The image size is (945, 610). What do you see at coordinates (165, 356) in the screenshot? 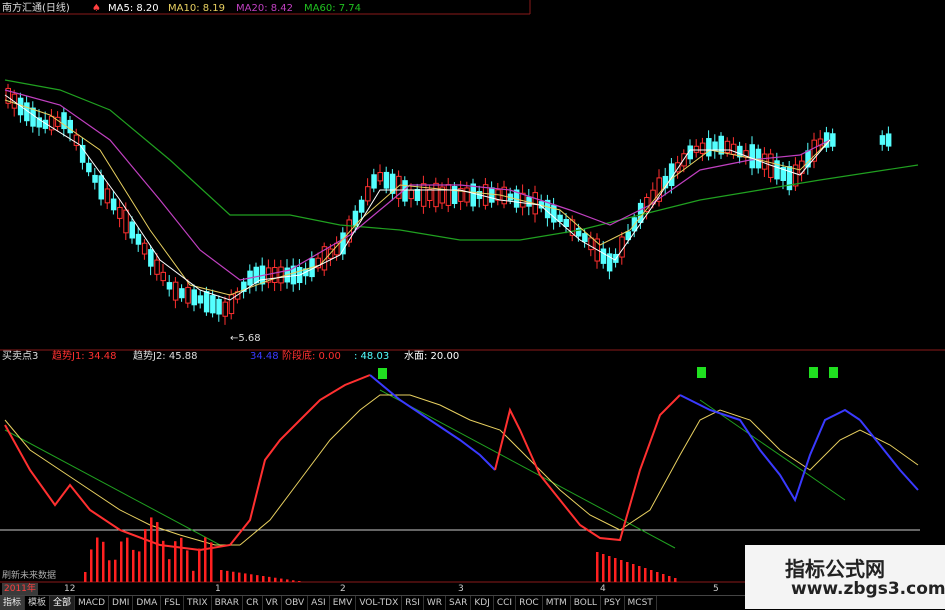
I see `j2-label: 趋势J2: 45.88` at bounding box center [165, 356].